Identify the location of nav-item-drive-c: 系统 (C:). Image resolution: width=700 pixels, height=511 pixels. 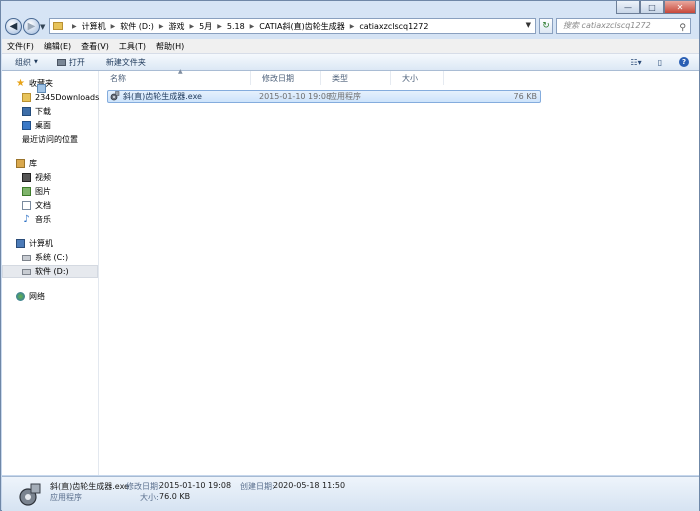
(50, 257).